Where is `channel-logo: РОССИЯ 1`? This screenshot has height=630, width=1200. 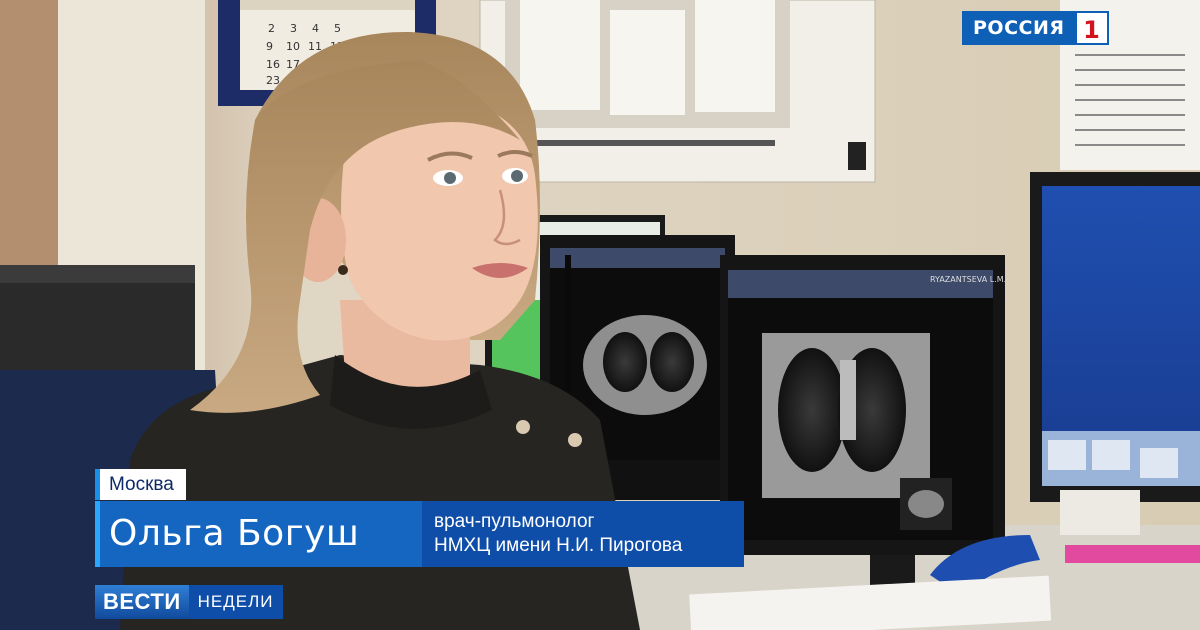 channel-logo: РОССИЯ 1 is located at coordinates (1035, 28).